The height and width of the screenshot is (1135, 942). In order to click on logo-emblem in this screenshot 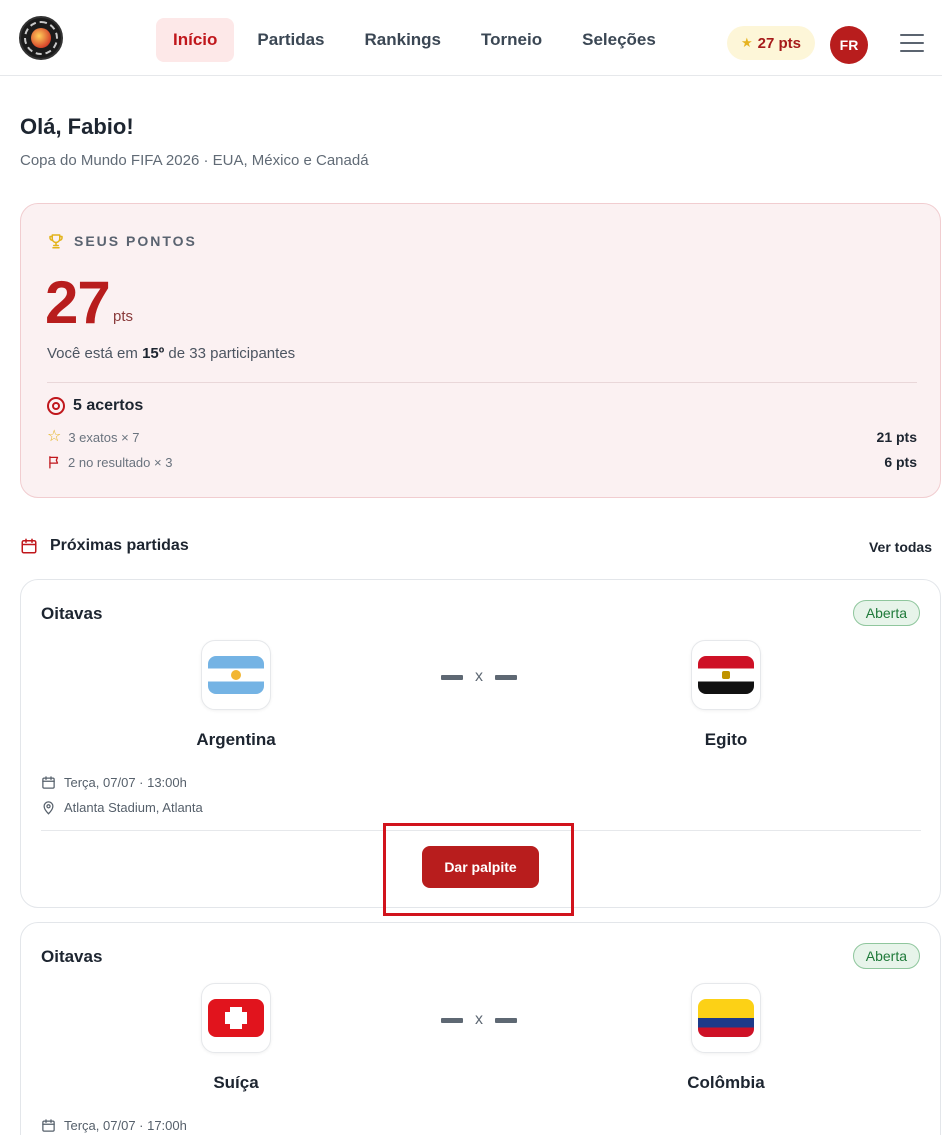, I will do `click(41, 38)`.